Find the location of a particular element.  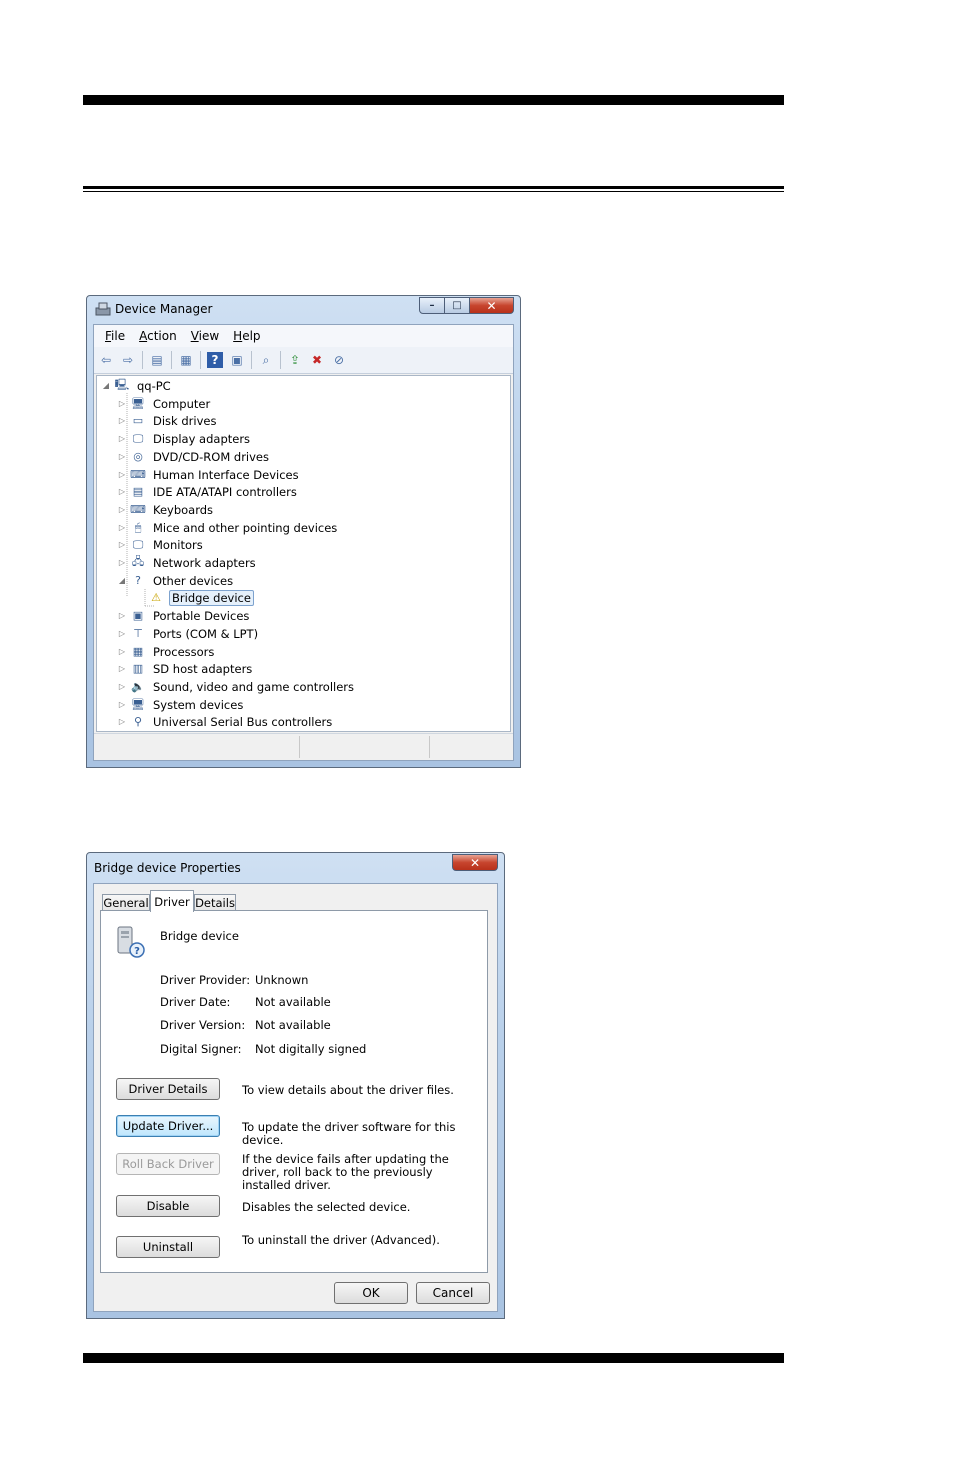

ok-button: OK is located at coordinates (371, 1293).